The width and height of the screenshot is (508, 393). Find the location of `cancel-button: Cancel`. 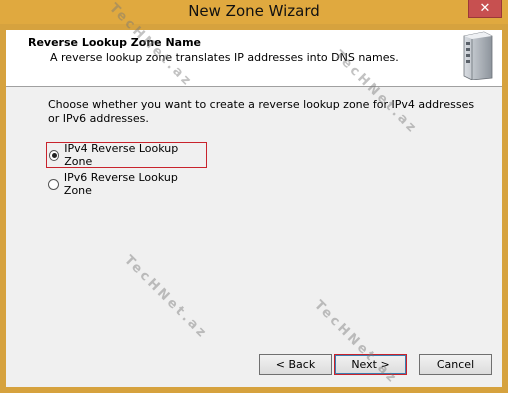

cancel-button: Cancel is located at coordinates (455, 364).